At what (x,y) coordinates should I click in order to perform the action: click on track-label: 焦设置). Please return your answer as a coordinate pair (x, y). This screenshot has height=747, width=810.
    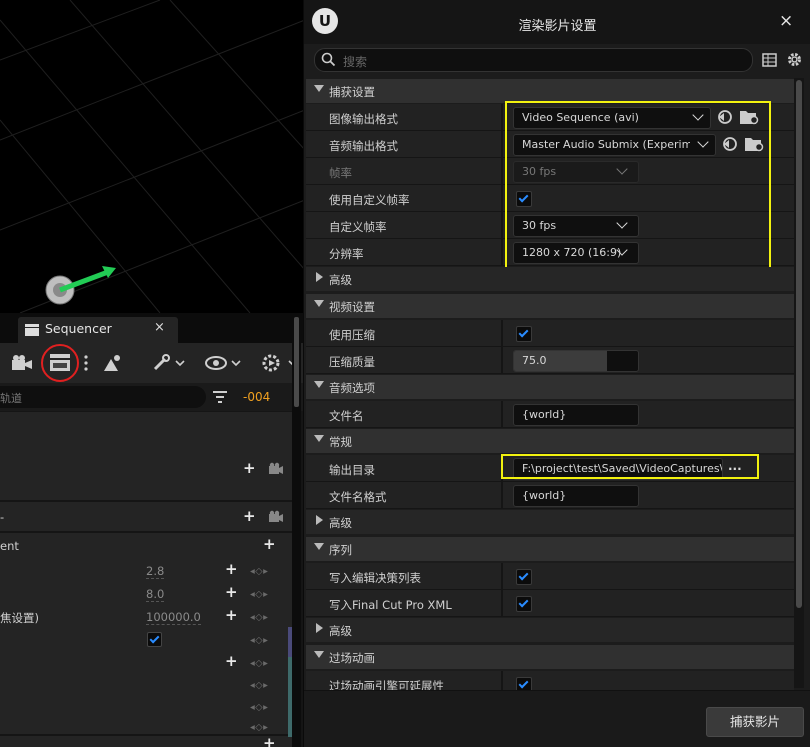
    Looking at the image, I should click on (19, 618).